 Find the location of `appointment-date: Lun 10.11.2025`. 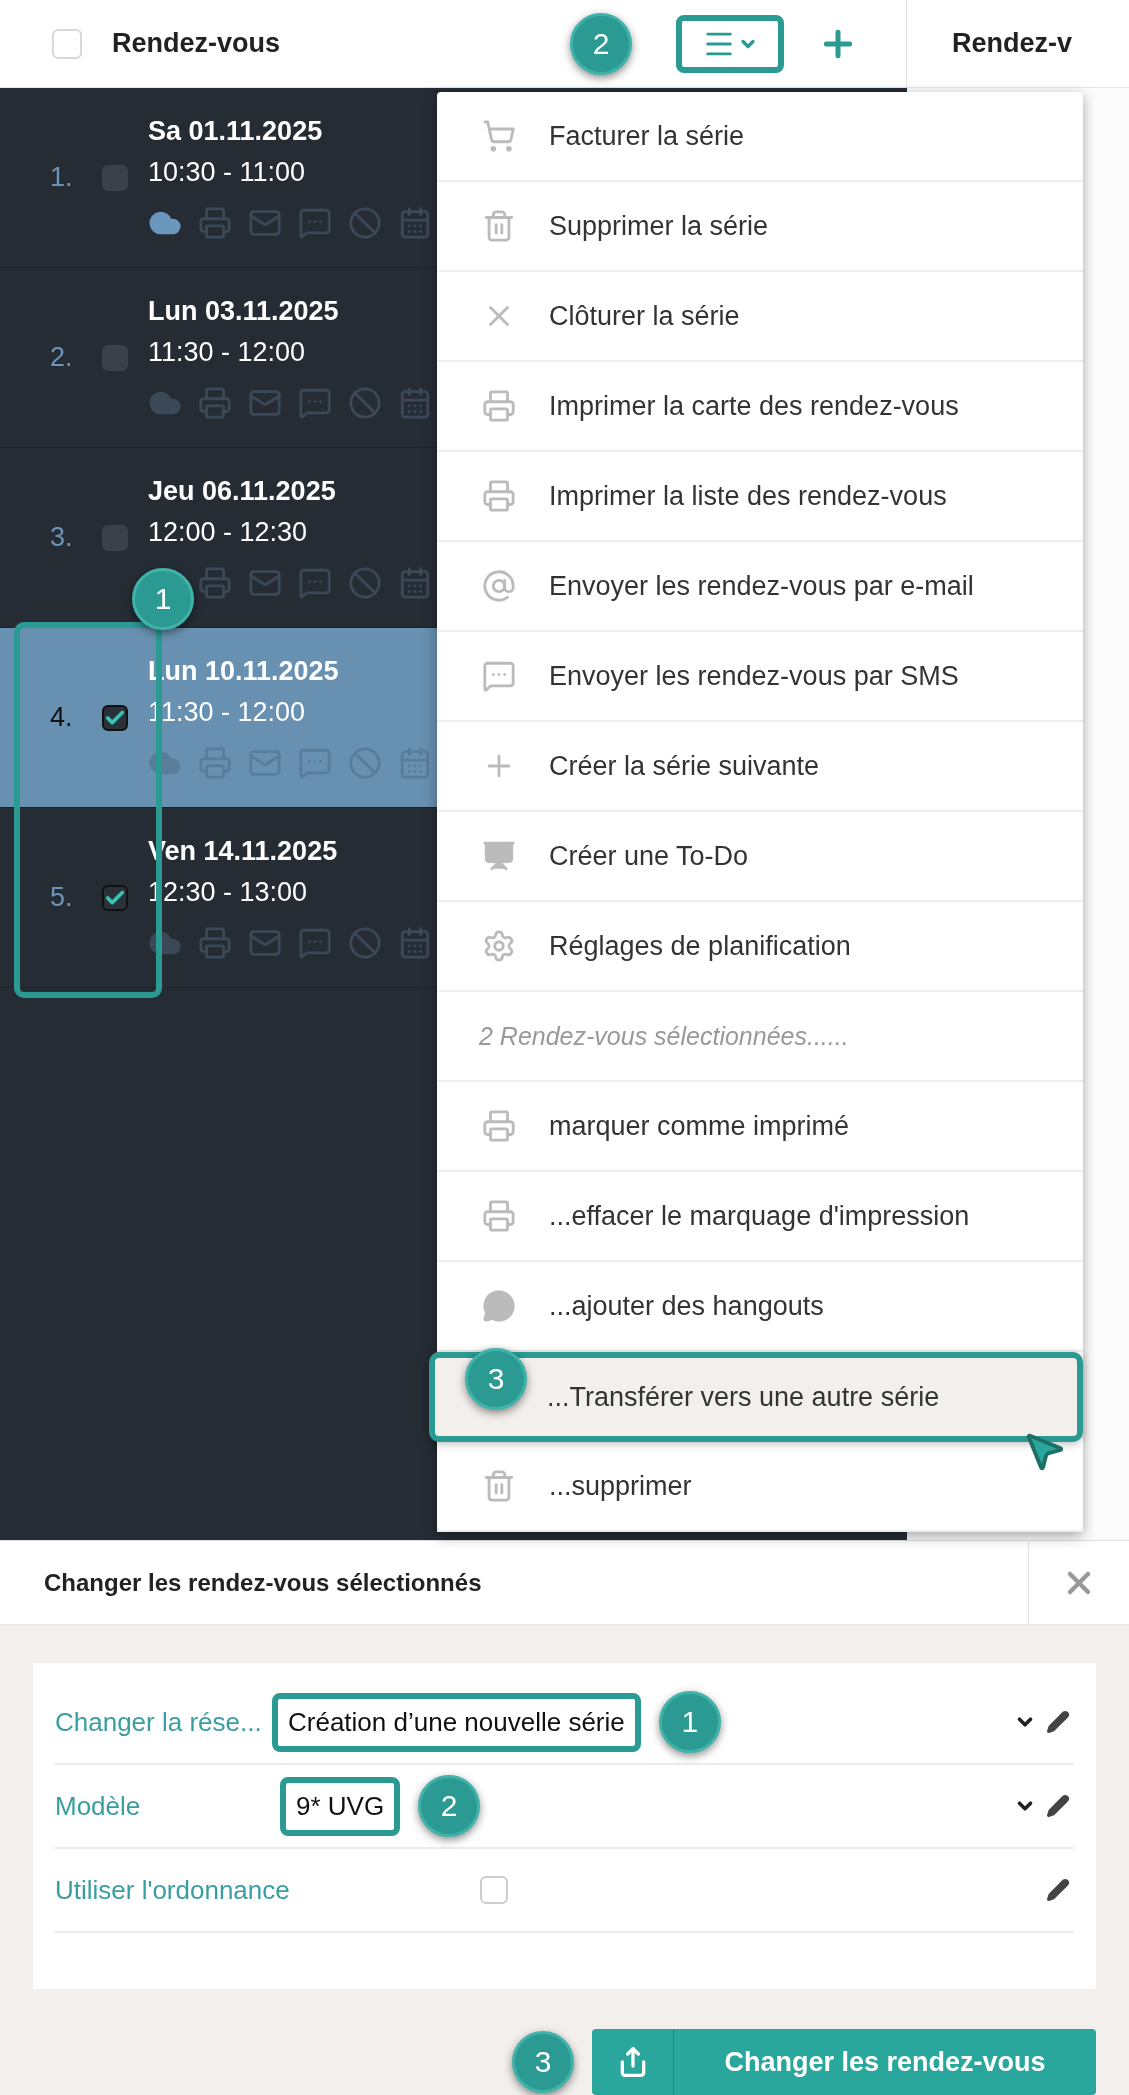

appointment-date: Lun 10.11.2025 is located at coordinates (244, 671).